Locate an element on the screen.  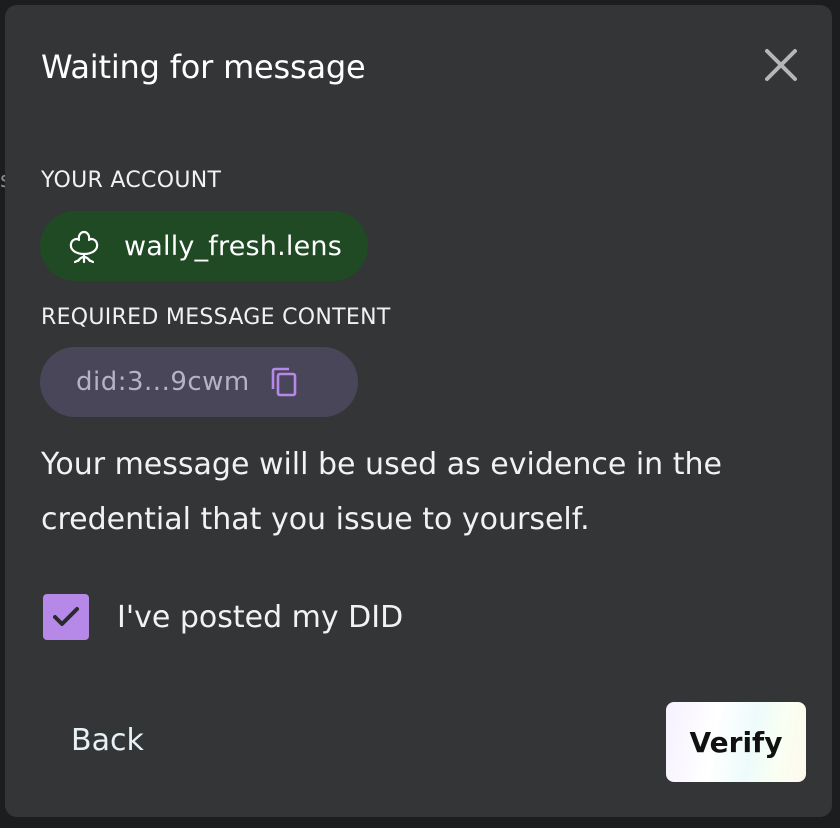
verify-button: Verify is located at coordinates (736, 742).